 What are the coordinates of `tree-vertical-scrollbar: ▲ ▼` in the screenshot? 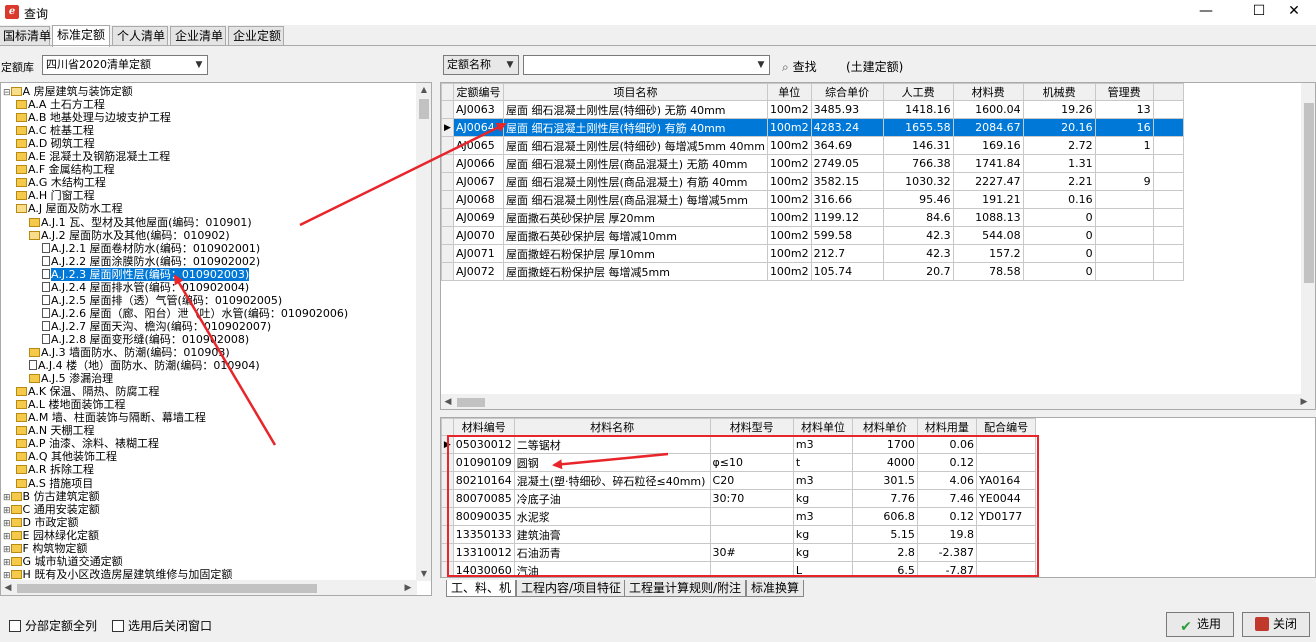 It's located at (423, 332).